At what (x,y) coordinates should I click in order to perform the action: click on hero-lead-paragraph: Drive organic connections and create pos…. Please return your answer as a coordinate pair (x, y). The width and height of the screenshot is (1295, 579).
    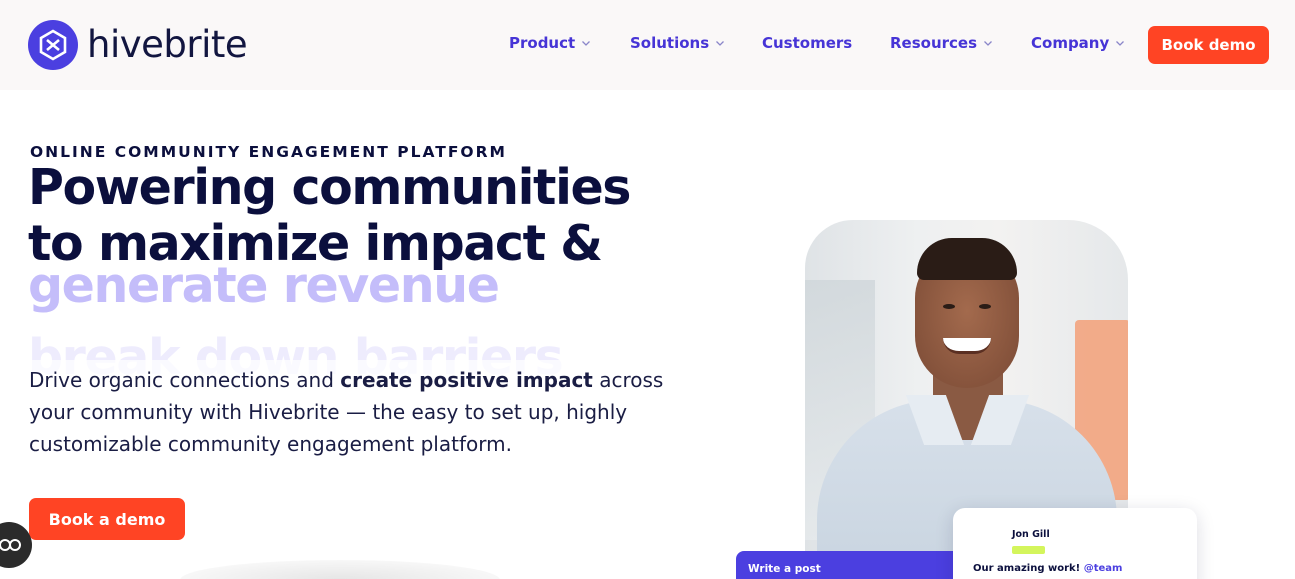
    Looking at the image, I should click on (349, 412).